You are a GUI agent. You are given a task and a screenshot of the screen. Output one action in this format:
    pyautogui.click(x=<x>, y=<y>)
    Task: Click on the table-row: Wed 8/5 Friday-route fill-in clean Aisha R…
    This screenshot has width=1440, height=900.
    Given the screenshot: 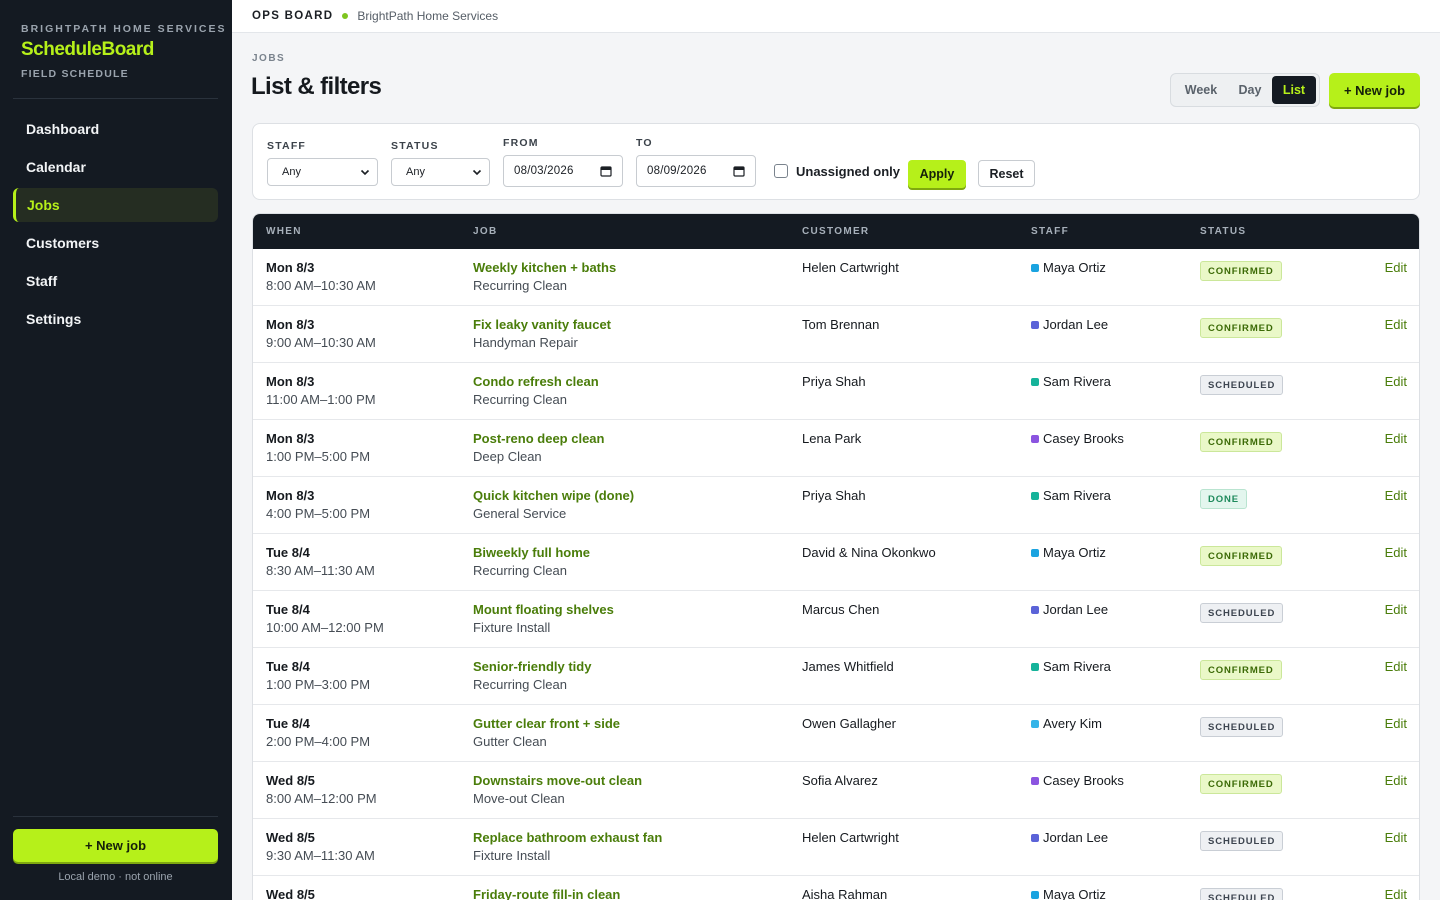 What is the action you would take?
    pyautogui.click(x=836, y=888)
    